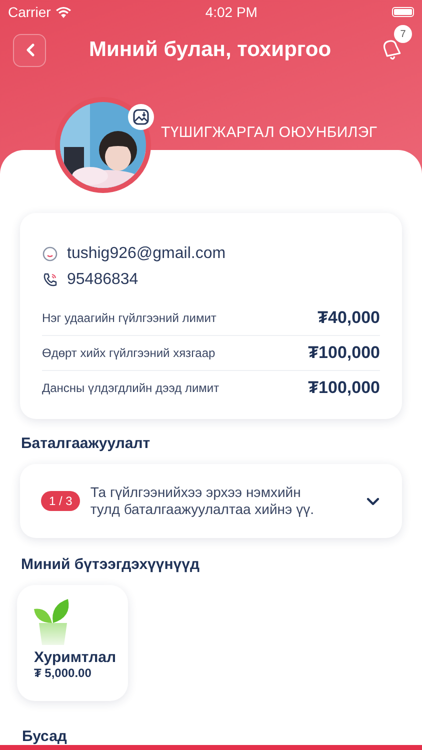 The image size is (422, 750). What do you see at coordinates (129, 318) in the screenshot?
I see `limit-label: Нэг удаагийн гүйлгээний лимит` at bounding box center [129, 318].